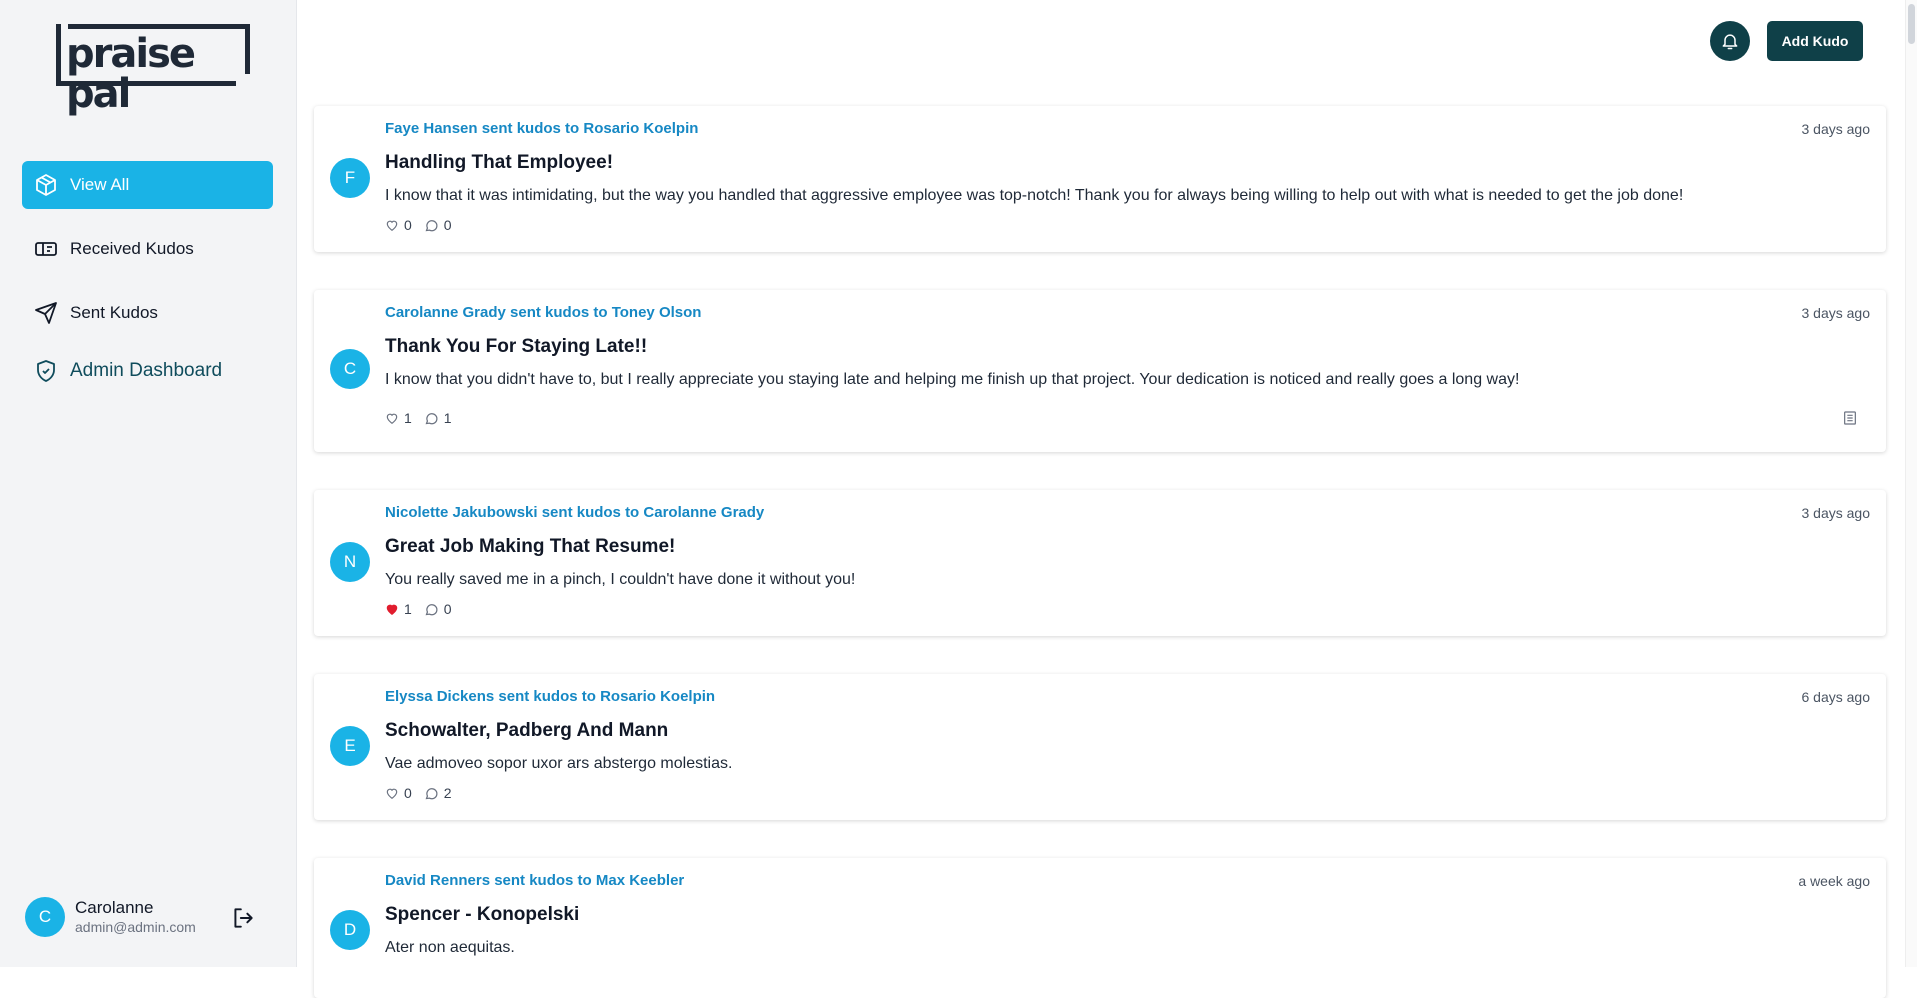 Image resolution: width=1917 pixels, height=998 pixels. What do you see at coordinates (100, 184) in the screenshot?
I see `sidebar-item-label: View All` at bounding box center [100, 184].